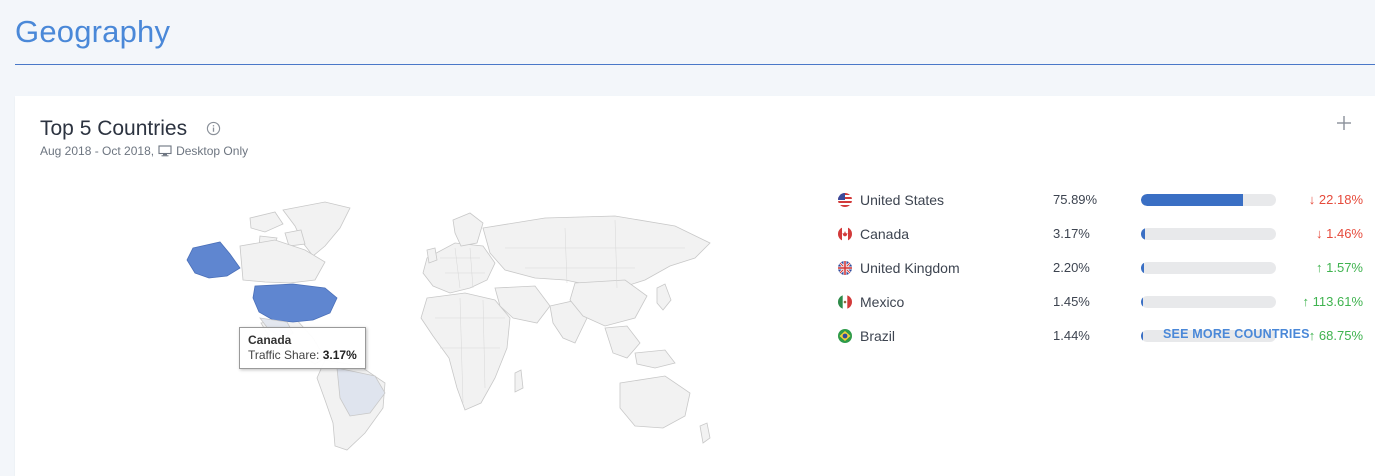 The image size is (1375, 476). What do you see at coordinates (1093, 239) in the screenshot?
I see `country-row: Canada 3.17% ↓ 1.46%` at bounding box center [1093, 239].